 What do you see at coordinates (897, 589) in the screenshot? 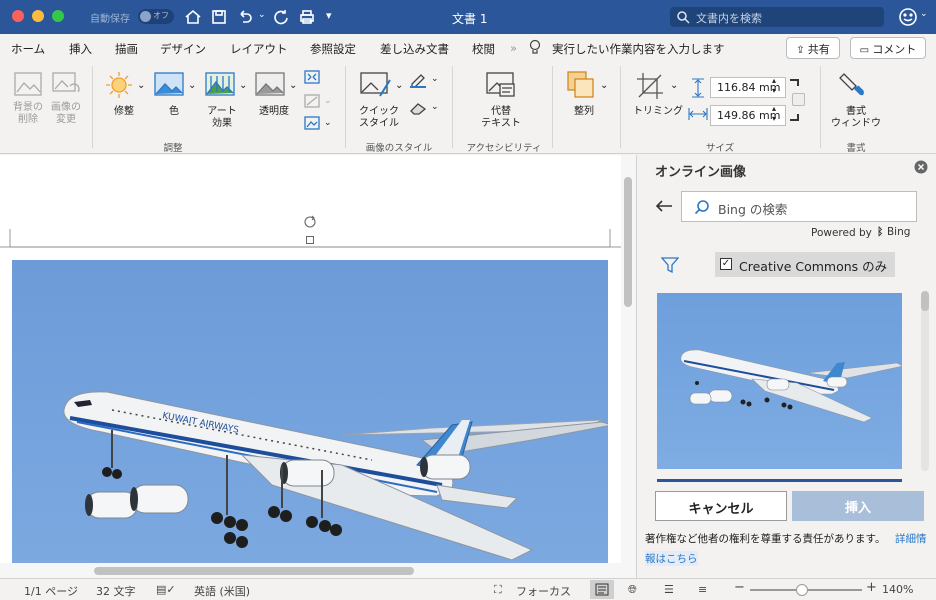
I see `zoom-level: 140%` at bounding box center [897, 589].